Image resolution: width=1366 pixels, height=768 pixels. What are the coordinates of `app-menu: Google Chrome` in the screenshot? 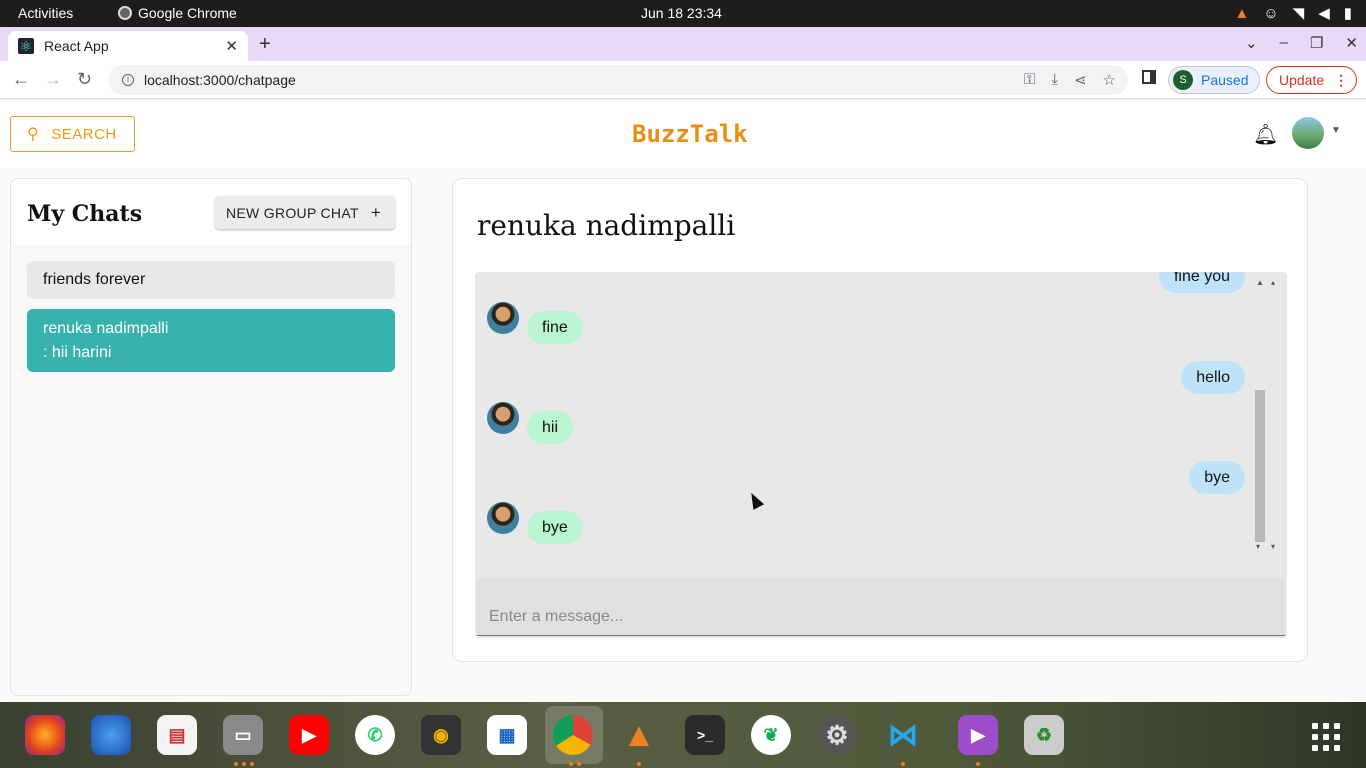 It's located at (177, 13).